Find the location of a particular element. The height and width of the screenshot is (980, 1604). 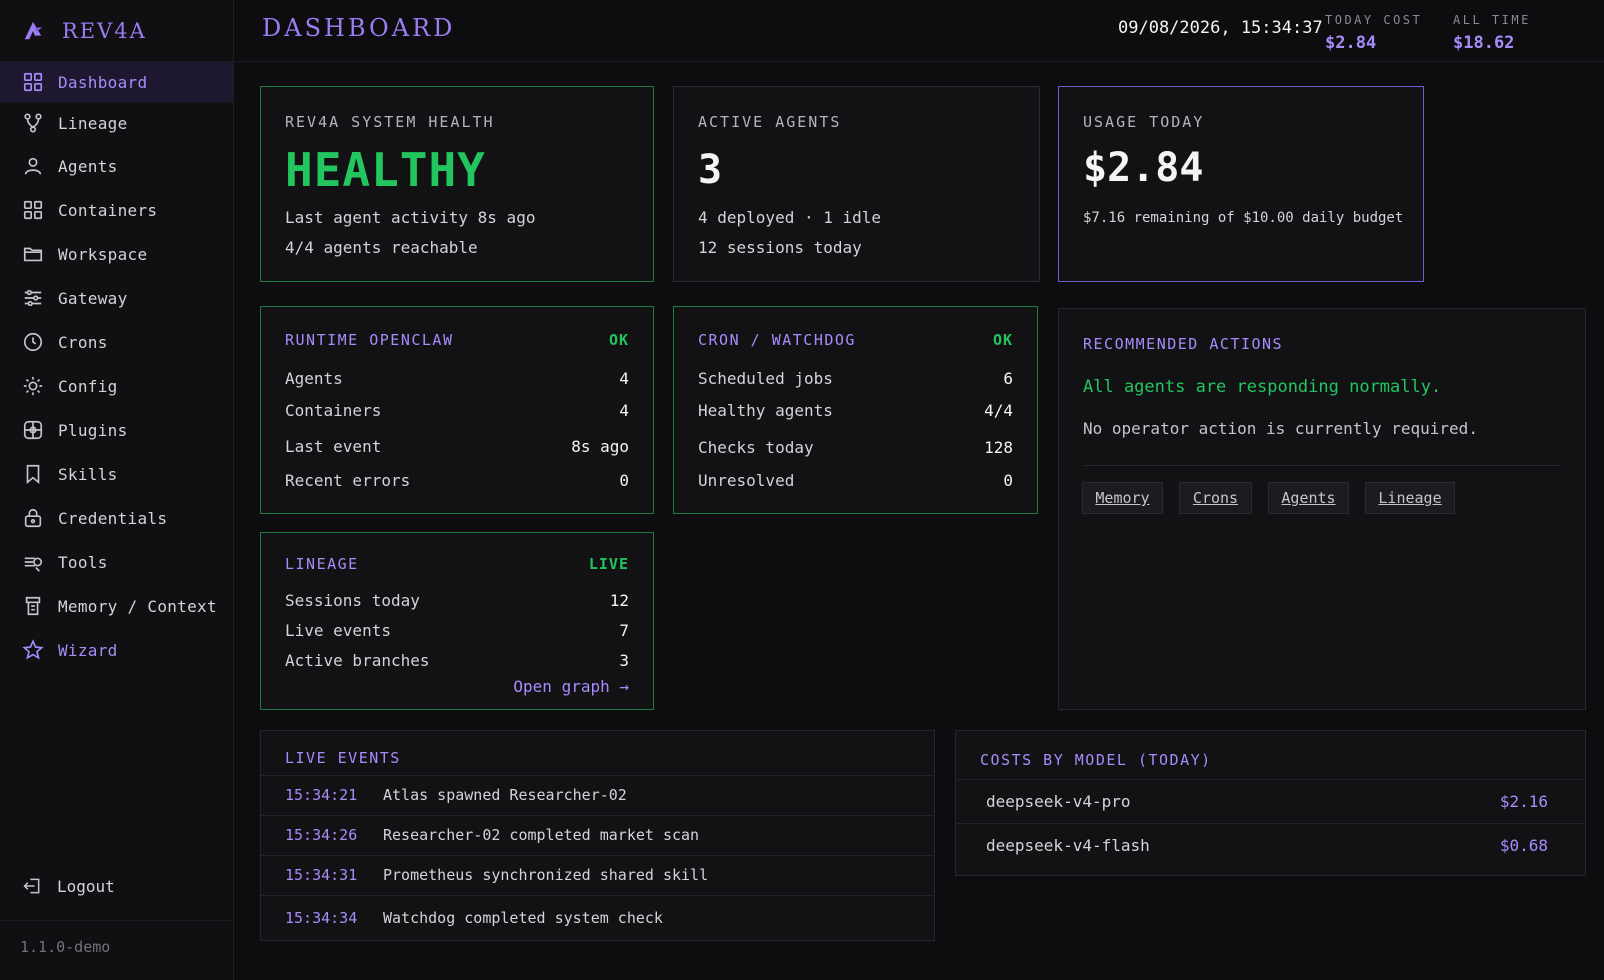

status-badge: OK is located at coordinates (618, 340).